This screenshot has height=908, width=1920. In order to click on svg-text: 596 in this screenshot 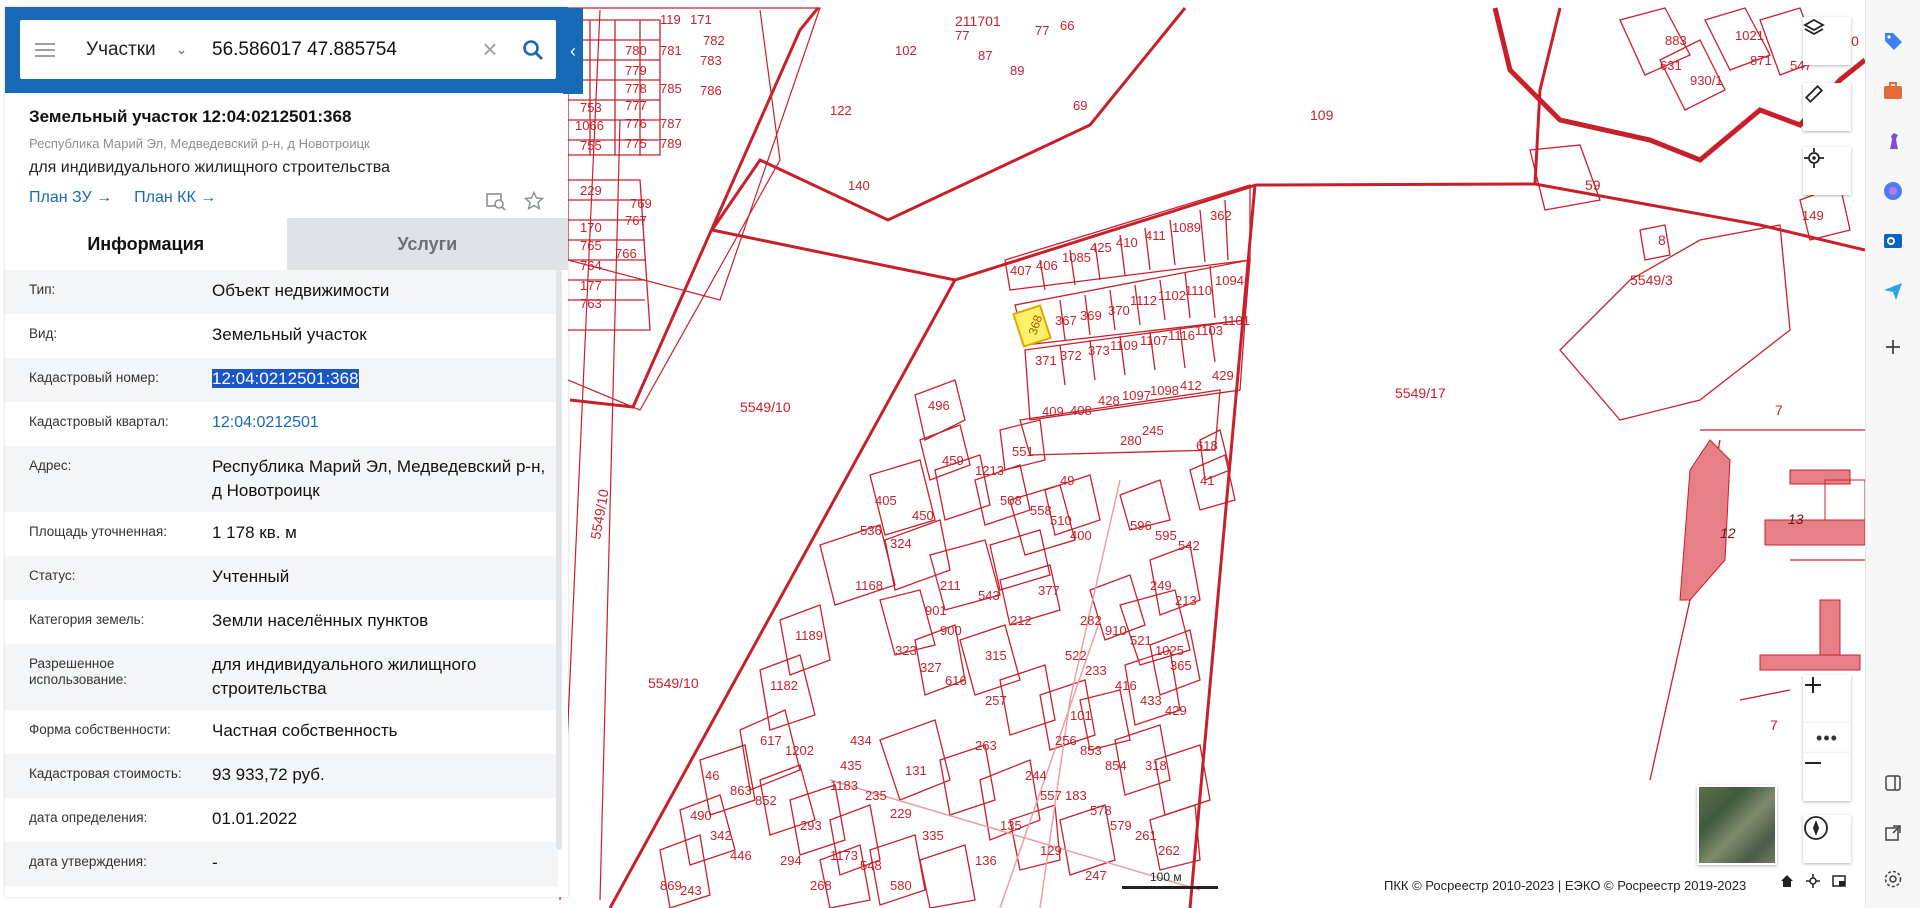, I will do `click(1141, 525)`.